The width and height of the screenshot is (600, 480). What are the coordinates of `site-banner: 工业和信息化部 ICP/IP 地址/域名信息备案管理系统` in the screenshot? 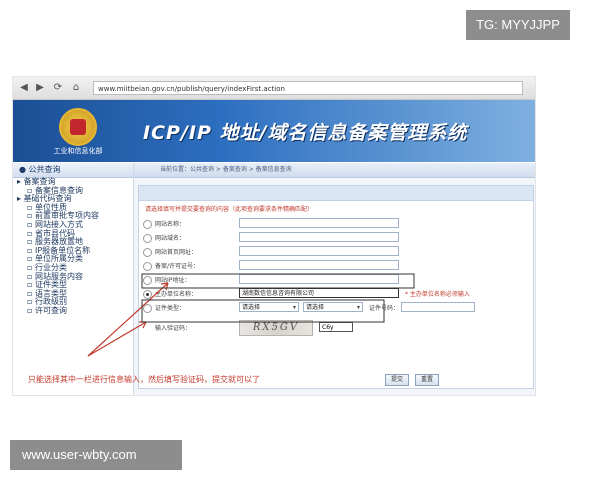 It's located at (274, 131).